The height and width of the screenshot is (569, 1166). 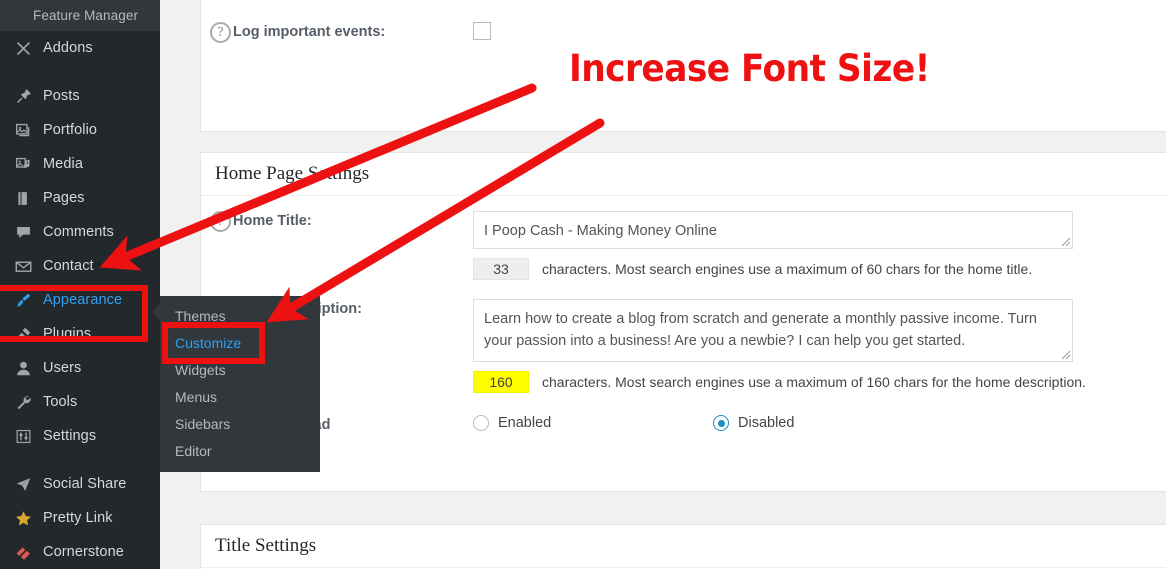 What do you see at coordinates (240, 450) in the screenshot?
I see `submenu-item-editor: Editor` at bounding box center [240, 450].